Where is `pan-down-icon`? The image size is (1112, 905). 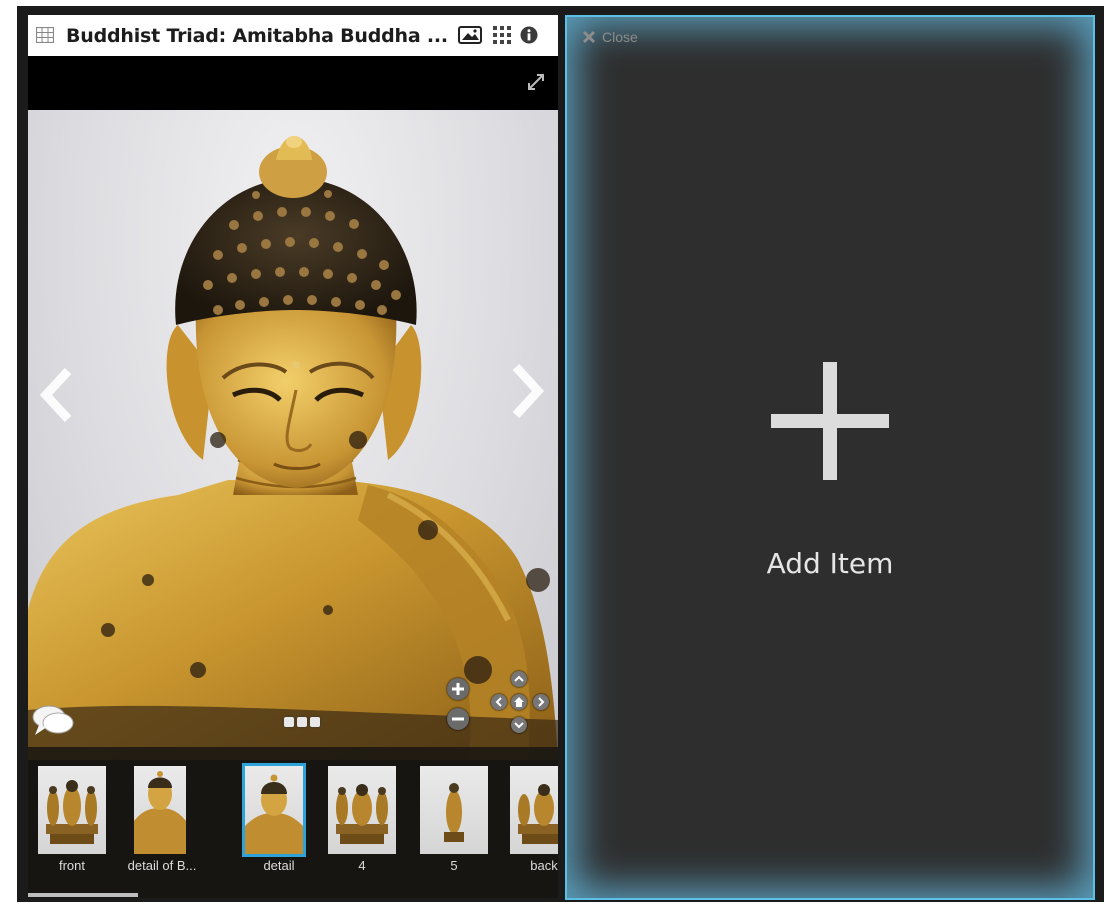 pan-down-icon is located at coordinates (519, 725).